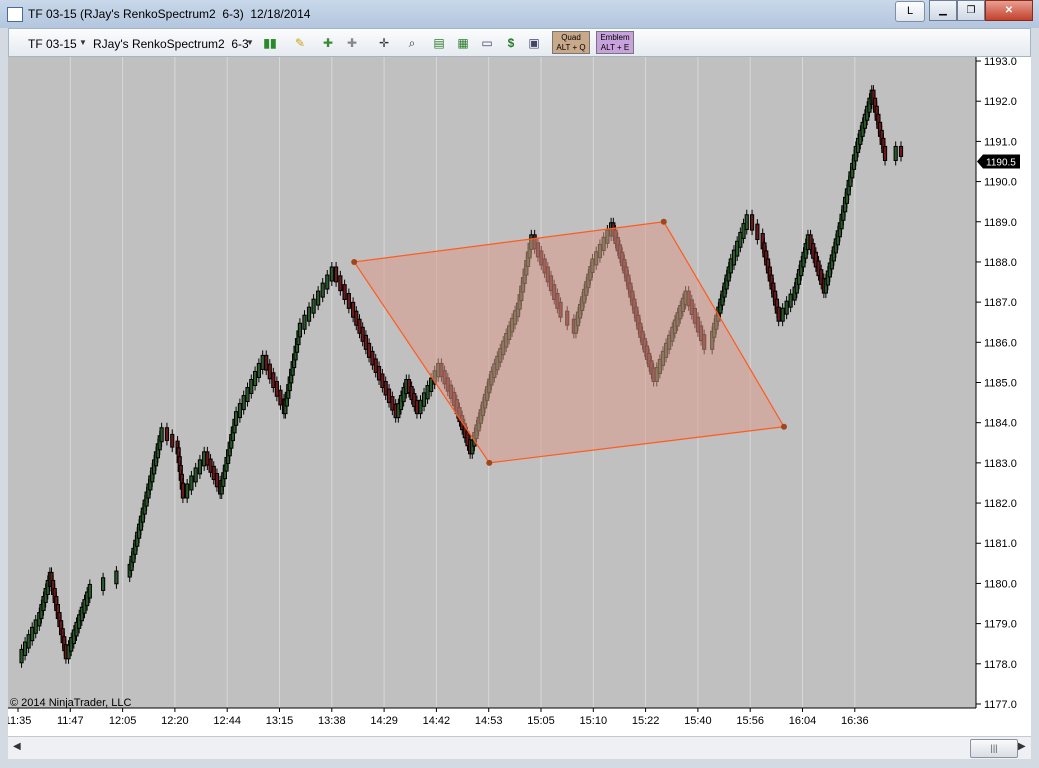  What do you see at coordinates (519, 747) in the screenshot?
I see `horizontal-scrollbar: ◀ ||| ▶` at bounding box center [519, 747].